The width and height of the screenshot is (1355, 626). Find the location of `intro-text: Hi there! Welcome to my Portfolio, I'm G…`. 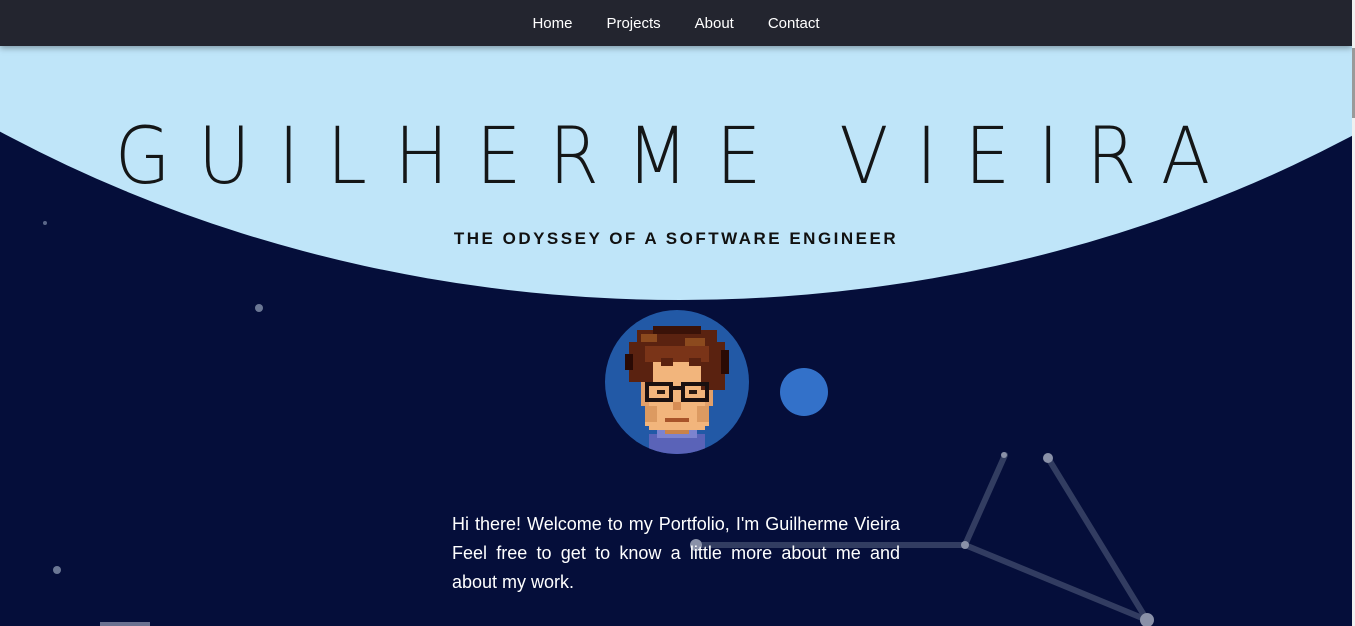

intro-text: Hi there! Welcome to my Portfolio, I'm G… is located at coordinates (676, 558).